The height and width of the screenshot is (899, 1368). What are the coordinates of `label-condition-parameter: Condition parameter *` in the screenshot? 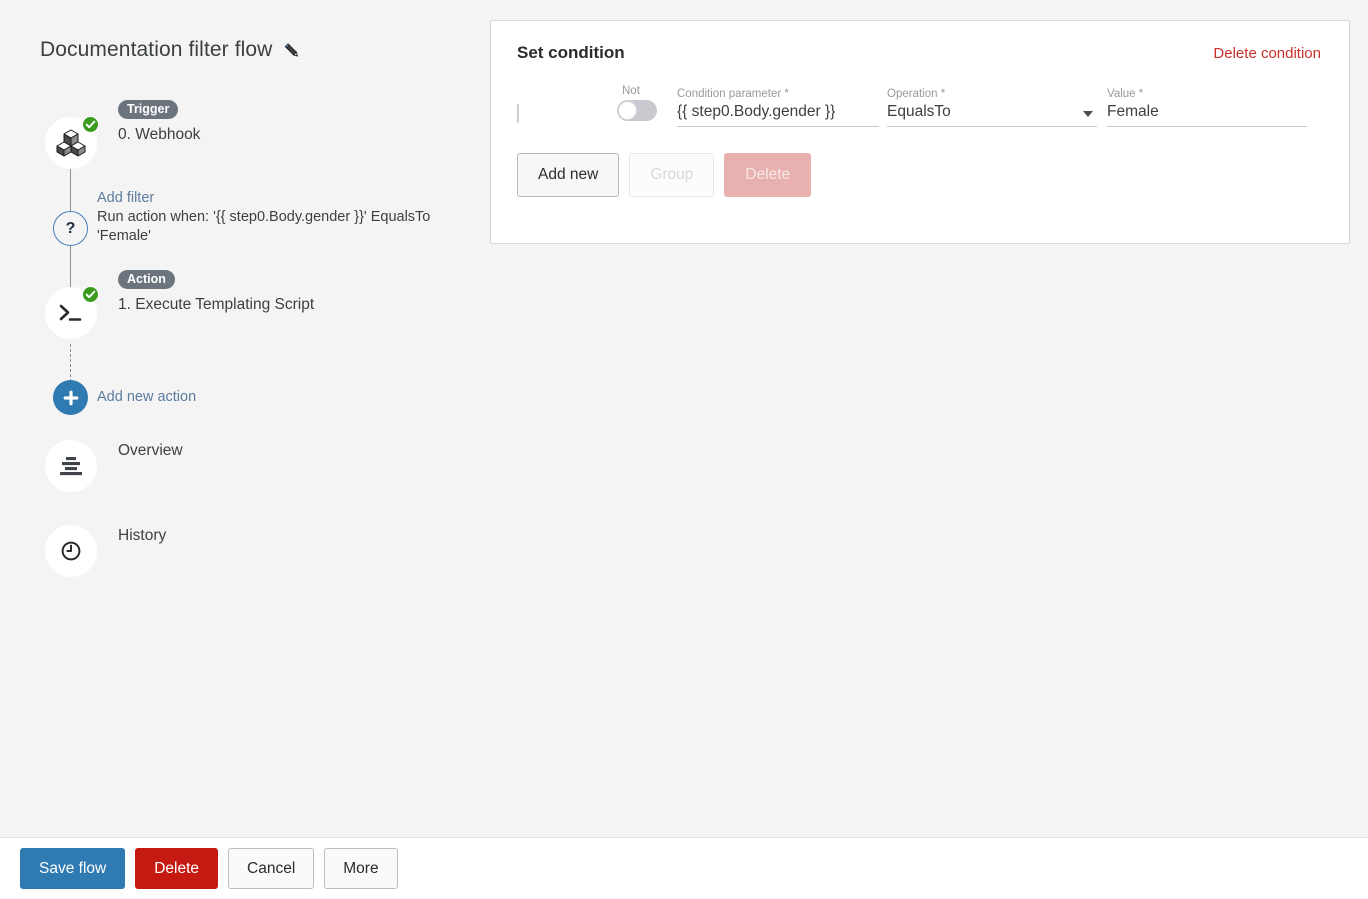 It's located at (733, 94).